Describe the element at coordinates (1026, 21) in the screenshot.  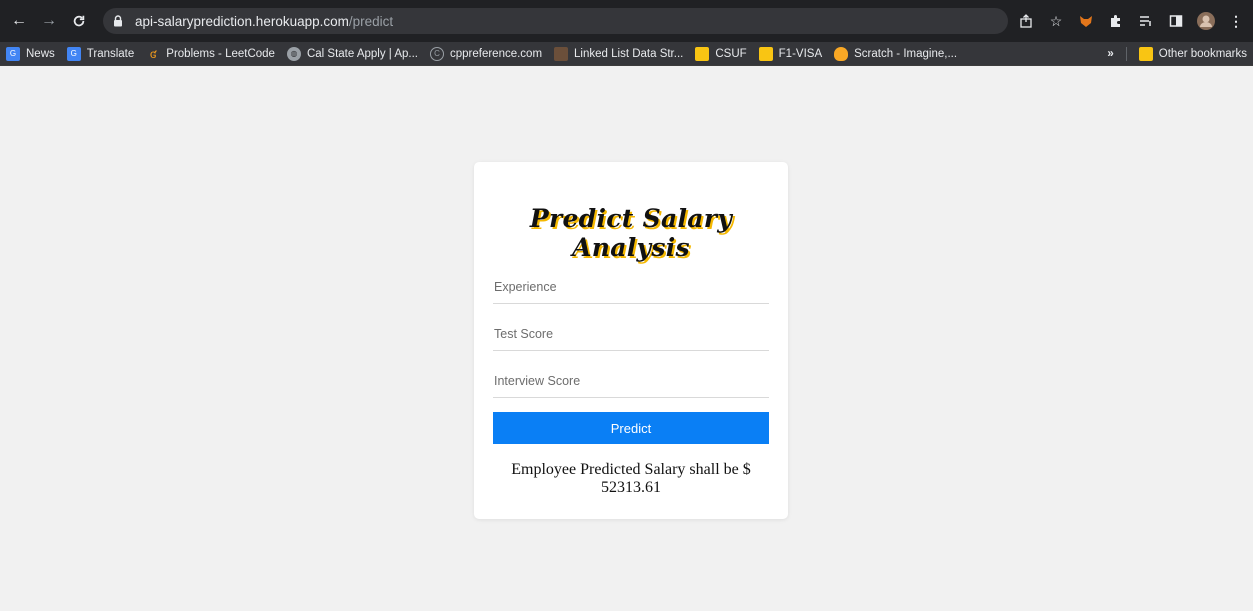
I see `share-icon` at that location.